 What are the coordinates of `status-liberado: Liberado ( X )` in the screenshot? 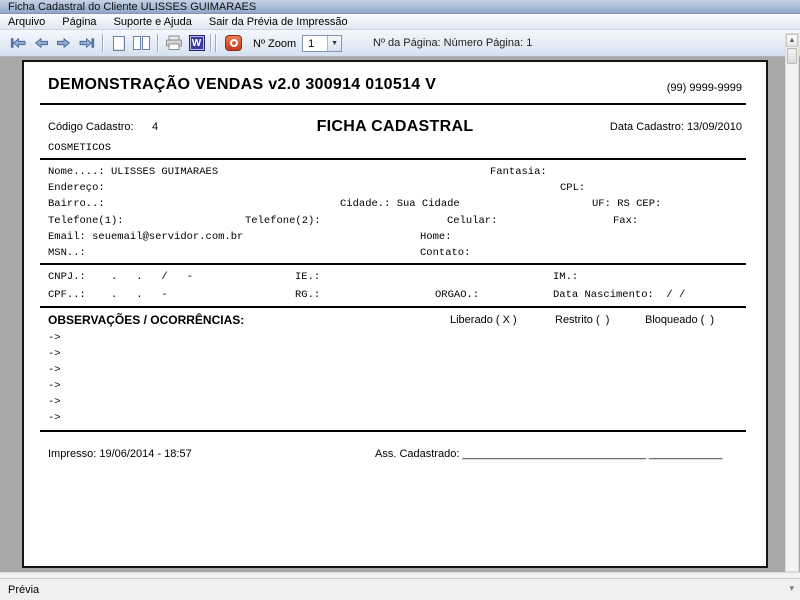 It's located at (483, 320).